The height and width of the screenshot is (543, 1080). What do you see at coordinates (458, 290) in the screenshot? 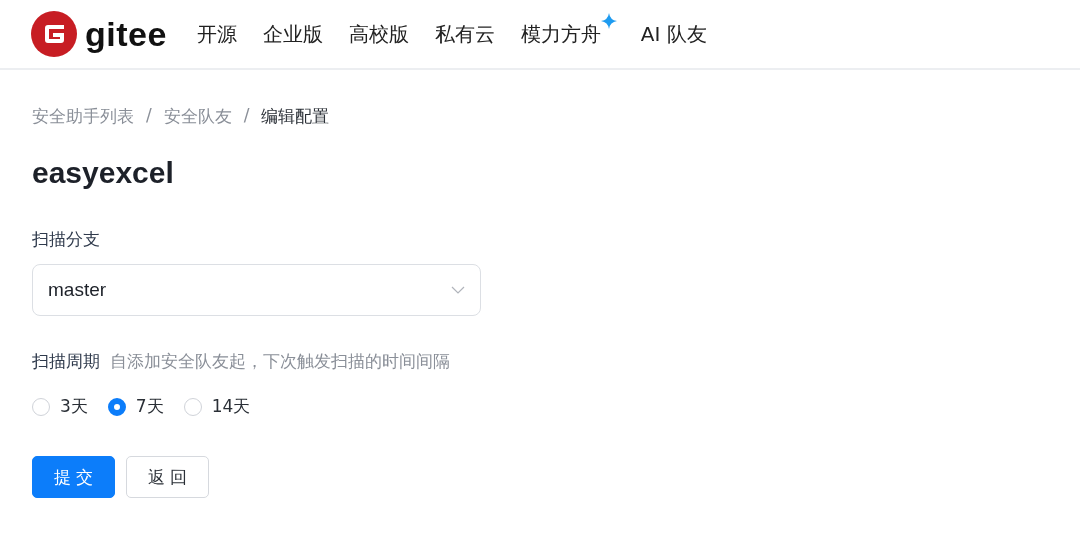
I see `chevron-down-icon` at bounding box center [458, 290].